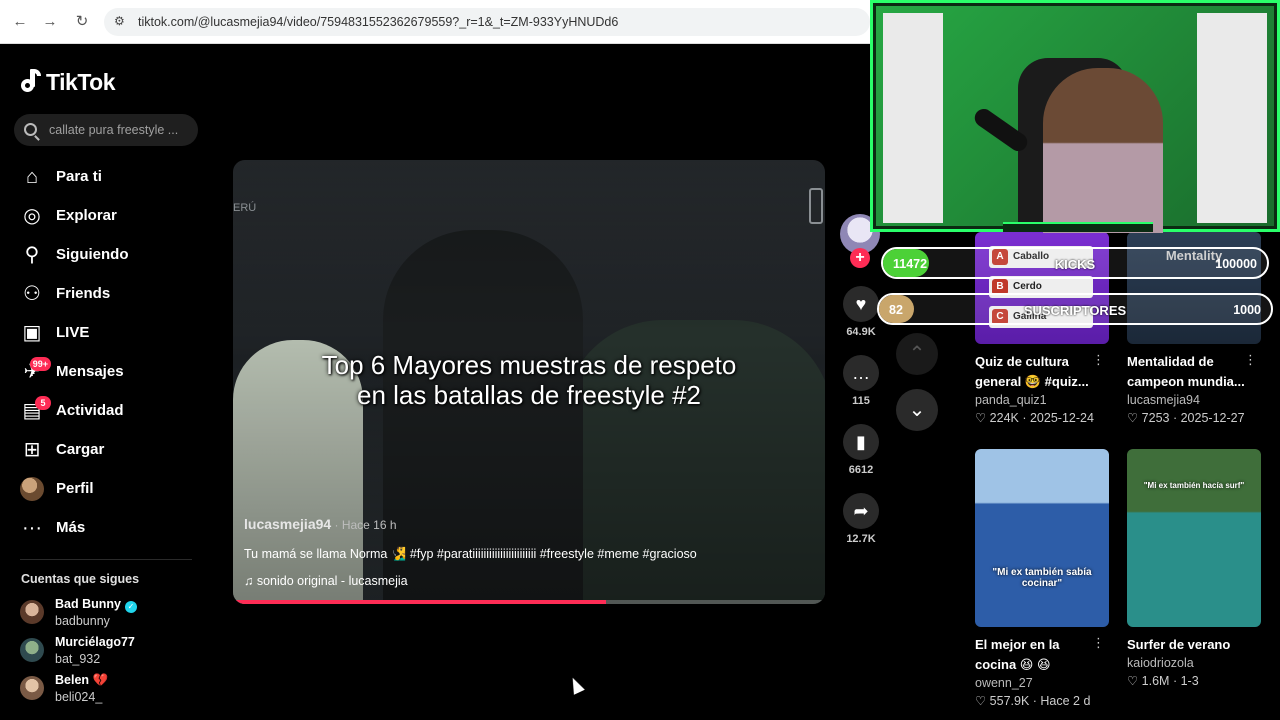 This screenshot has height=720, width=1280. I want to click on video-title: El mejor en la cocina 😆 😆, so click(1035, 655).